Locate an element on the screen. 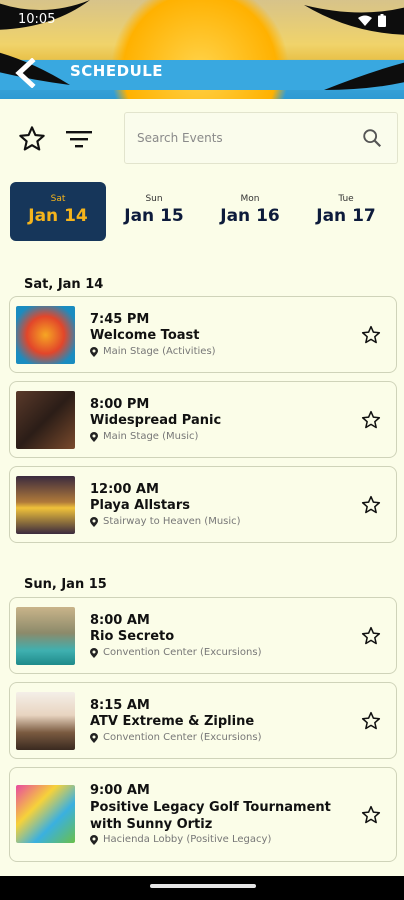 This screenshot has width=404, height=900. date-tab-jan-15: Sun Jan 15 is located at coordinates (154, 211).